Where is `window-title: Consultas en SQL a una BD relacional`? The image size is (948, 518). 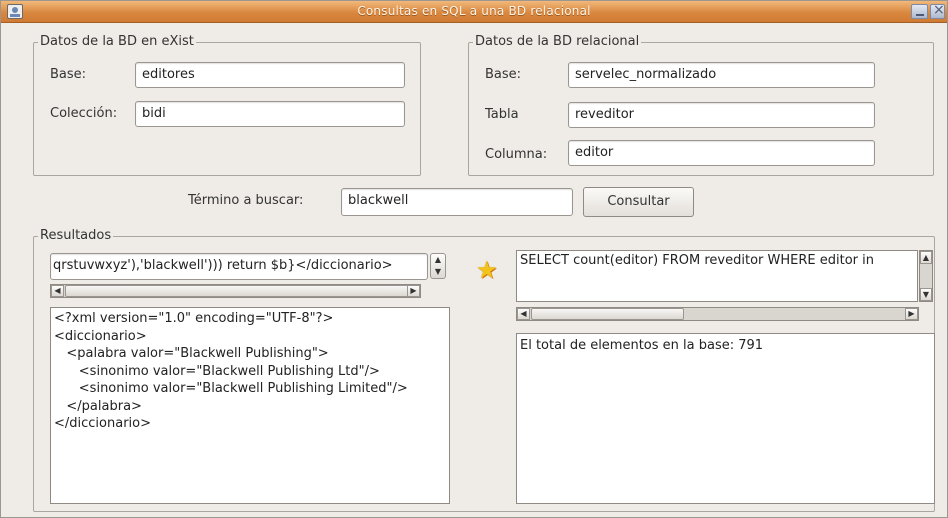 window-title: Consultas en SQL a una BD relacional is located at coordinates (474, 11).